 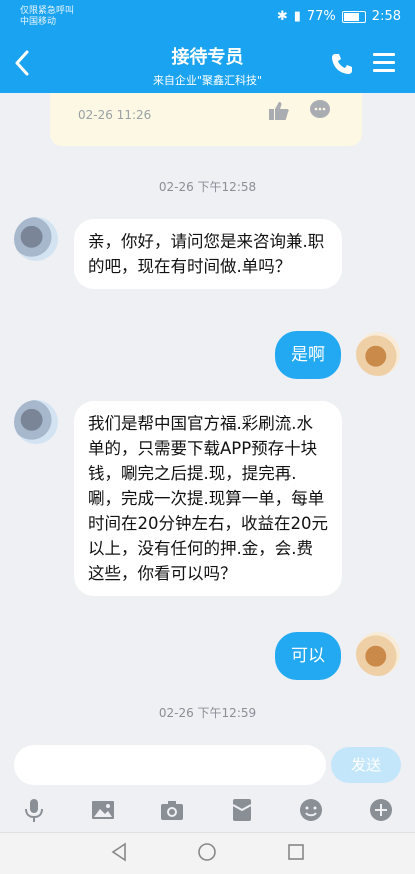 I want to click on system-nav-bar, so click(x=207, y=853).